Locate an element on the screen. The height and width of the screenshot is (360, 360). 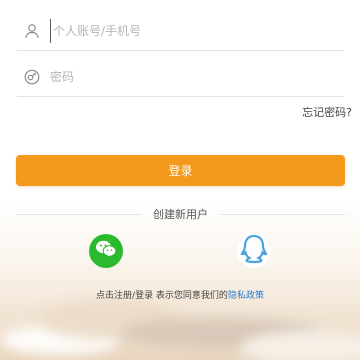
qq-login-button is located at coordinates (254, 251).